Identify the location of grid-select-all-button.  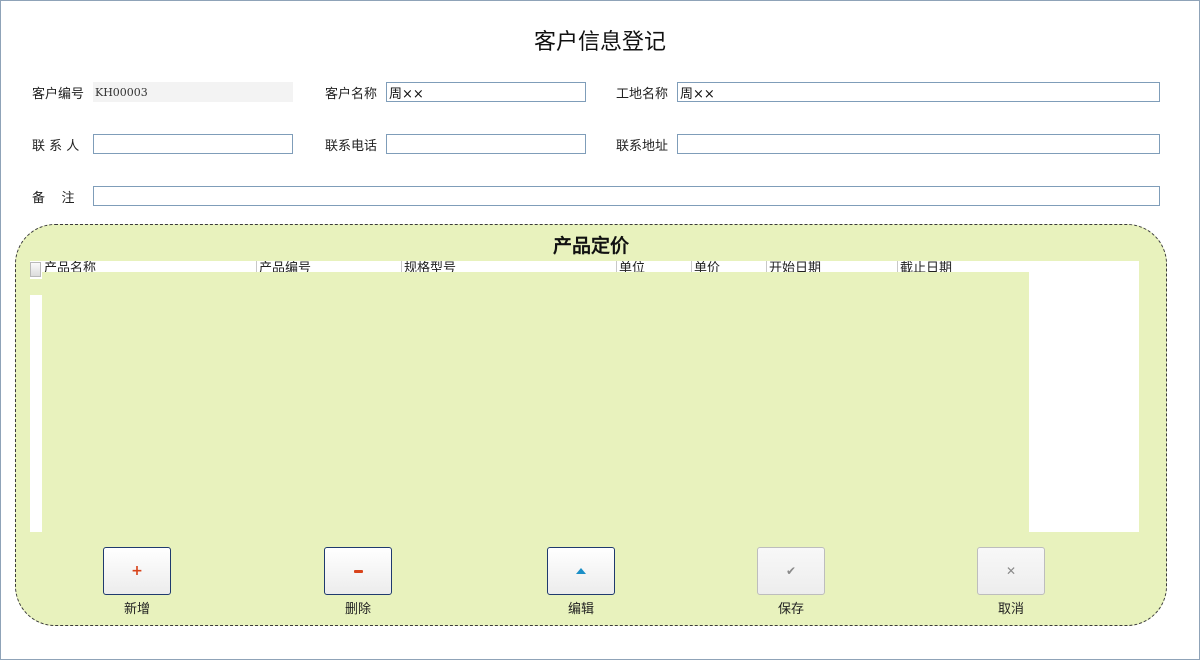
(35, 269).